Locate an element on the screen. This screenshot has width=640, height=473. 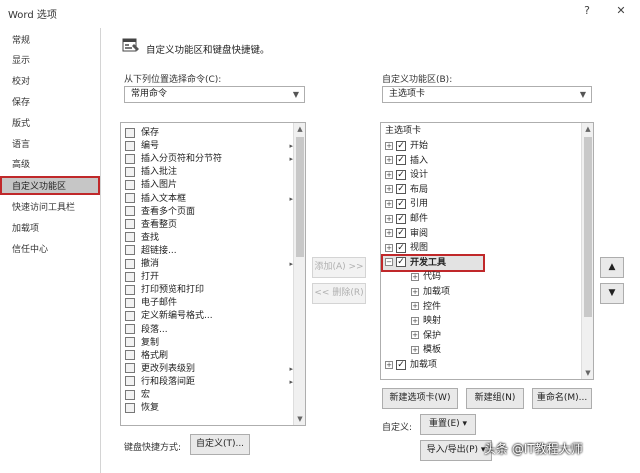
new-tab-button: 新建选项卡(W) is located at coordinates (420, 398).